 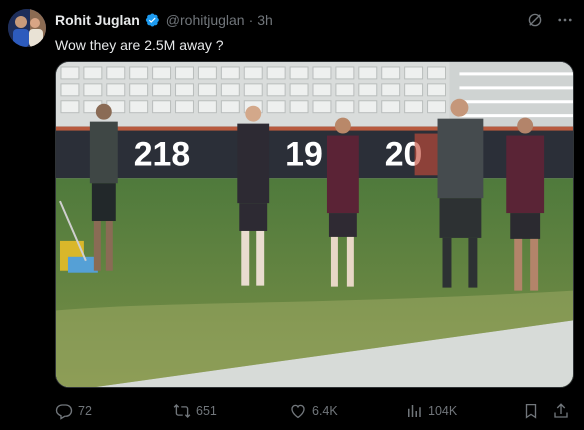 I want to click on avatar, so click(x=27, y=28).